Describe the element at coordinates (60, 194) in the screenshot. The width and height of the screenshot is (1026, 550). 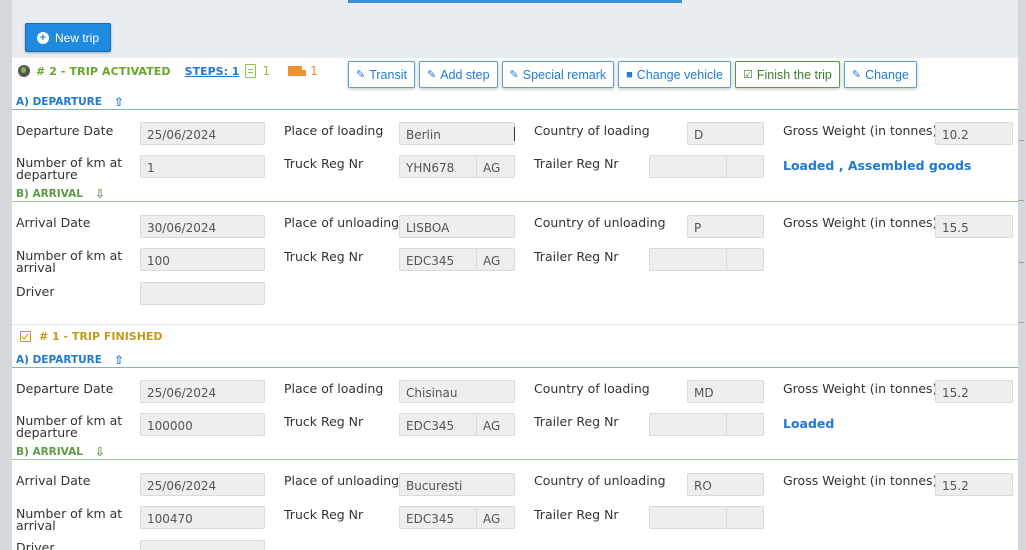
I see `arrival-section-label: B) ARRIVAL ⇩` at that location.